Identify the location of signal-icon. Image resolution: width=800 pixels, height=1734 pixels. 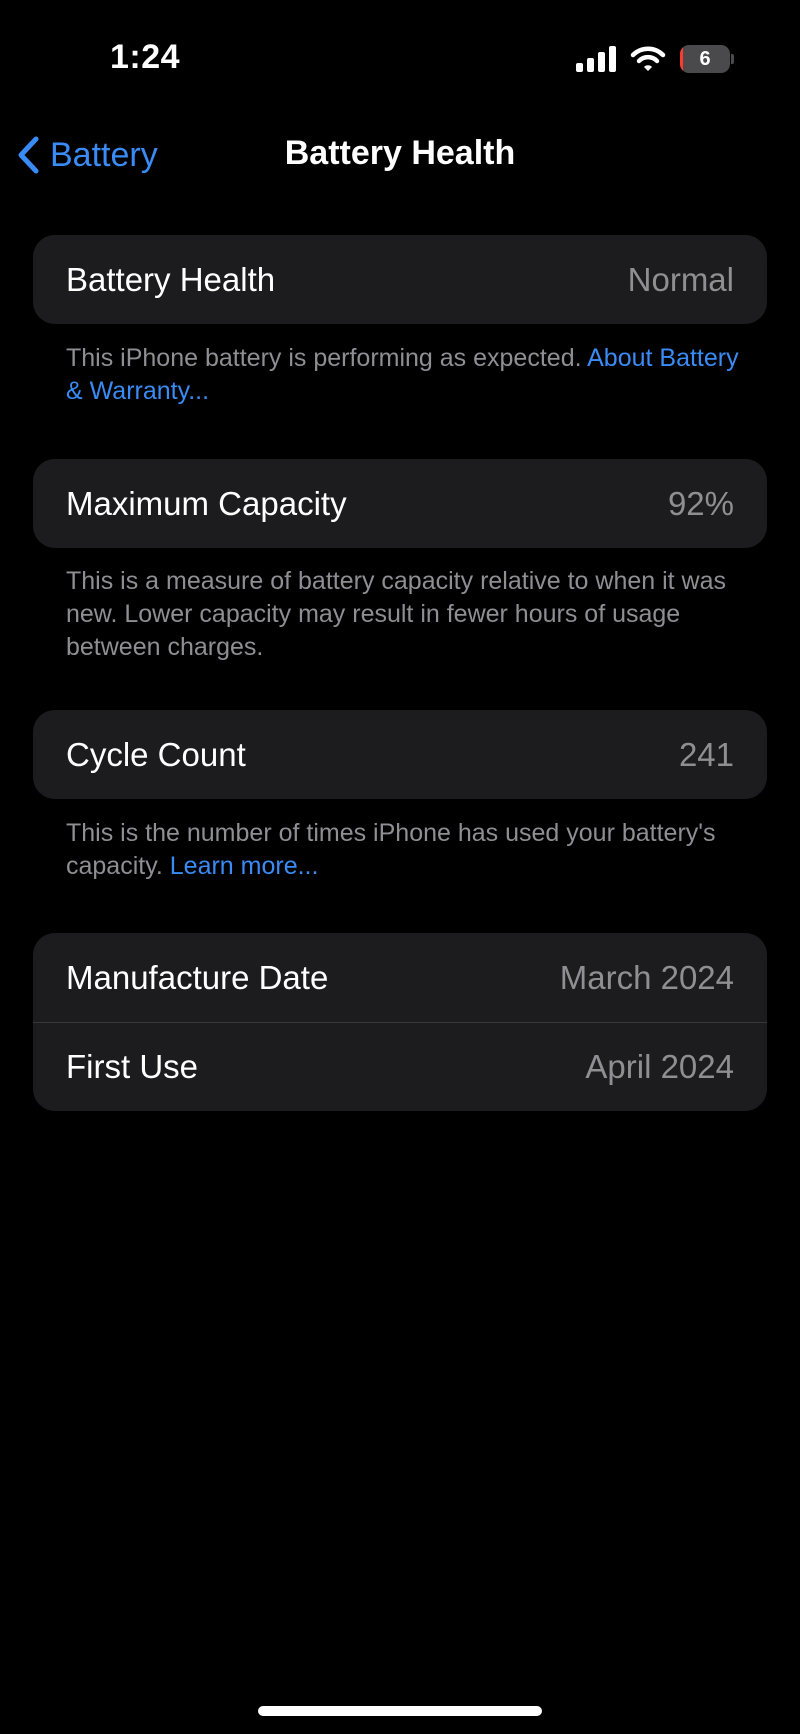
(596, 59).